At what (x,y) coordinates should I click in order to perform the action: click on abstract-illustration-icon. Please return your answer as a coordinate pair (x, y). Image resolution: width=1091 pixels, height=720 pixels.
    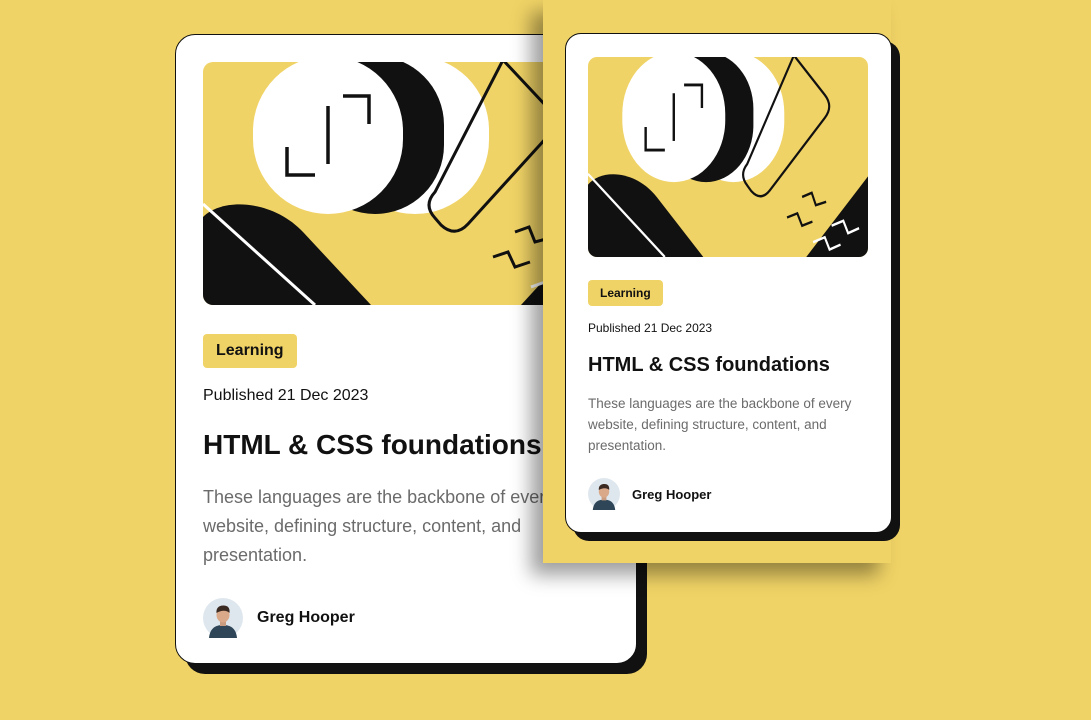
    Looking at the image, I should click on (728, 157).